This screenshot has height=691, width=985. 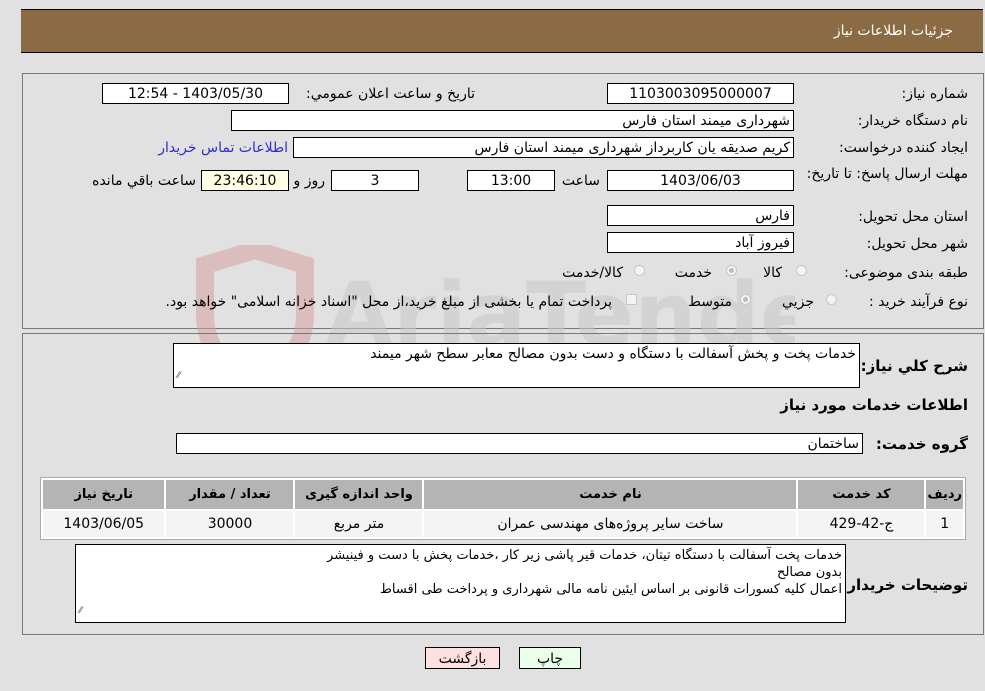 What do you see at coordinates (913, 217) in the screenshot?
I see `province-label: استان محل تحویل:` at bounding box center [913, 217].